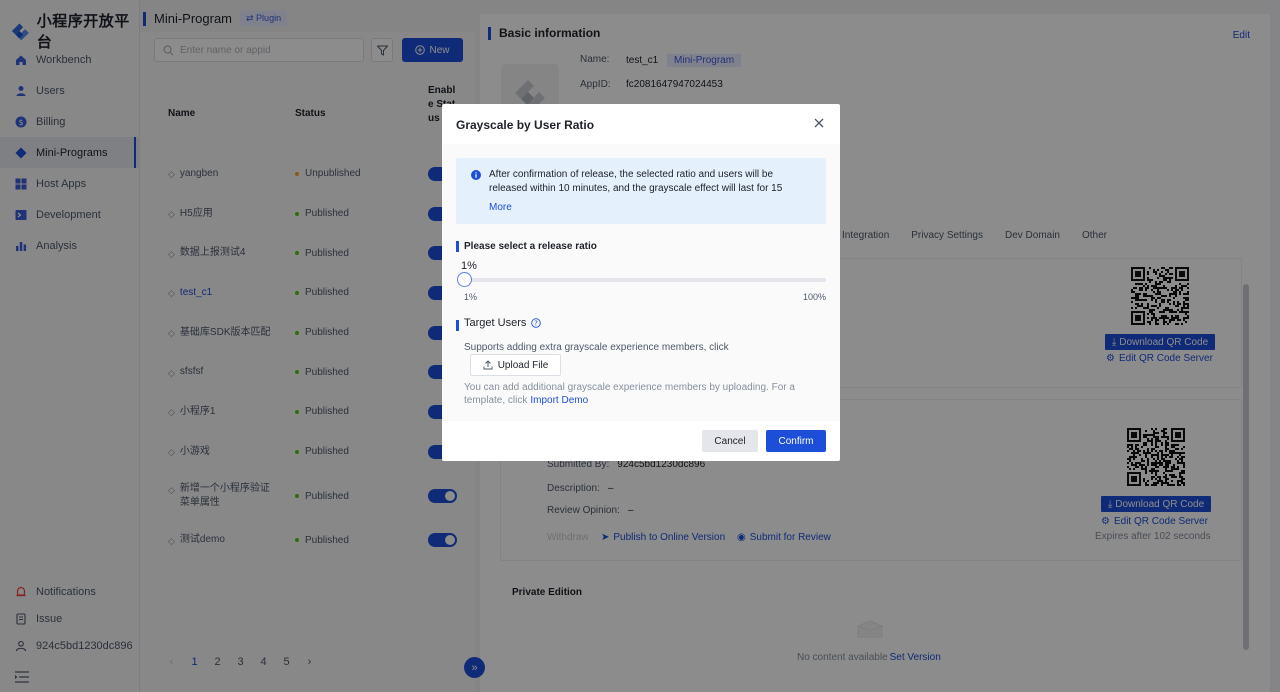 The width and height of the screenshot is (1280, 692). What do you see at coordinates (469, 266) in the screenshot?
I see `ratio-value: 1%` at bounding box center [469, 266].